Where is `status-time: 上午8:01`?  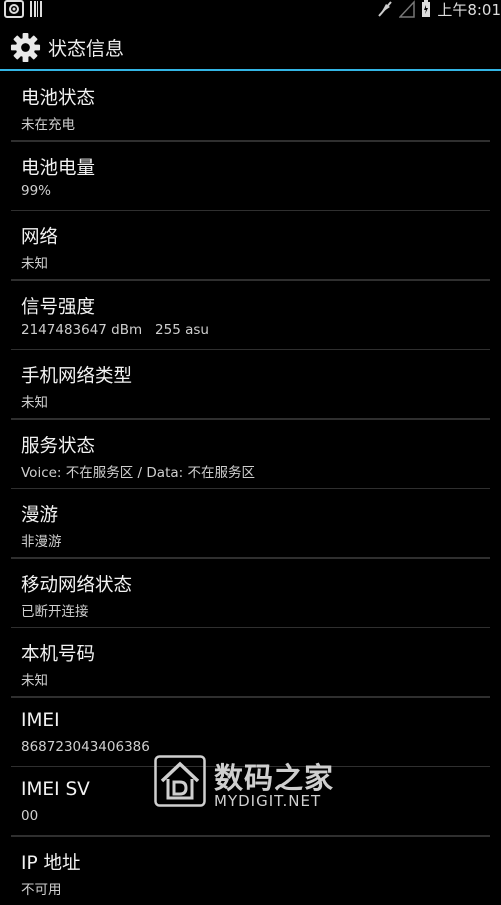
status-time: 上午8:01 is located at coordinates (469, 9).